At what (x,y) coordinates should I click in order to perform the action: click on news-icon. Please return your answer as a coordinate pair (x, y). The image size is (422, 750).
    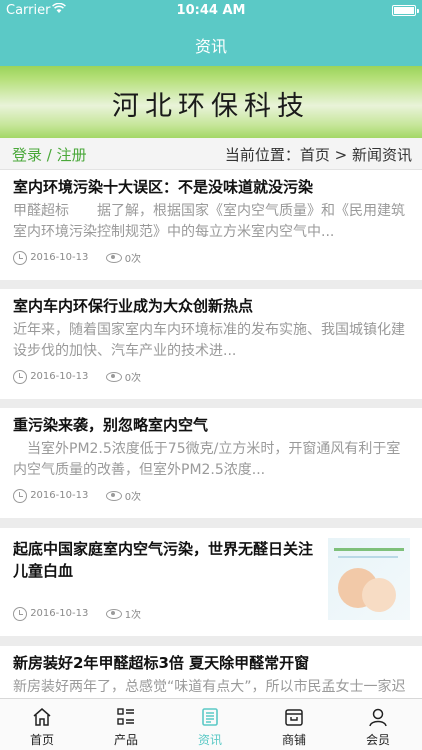
    Looking at the image, I should click on (210, 717).